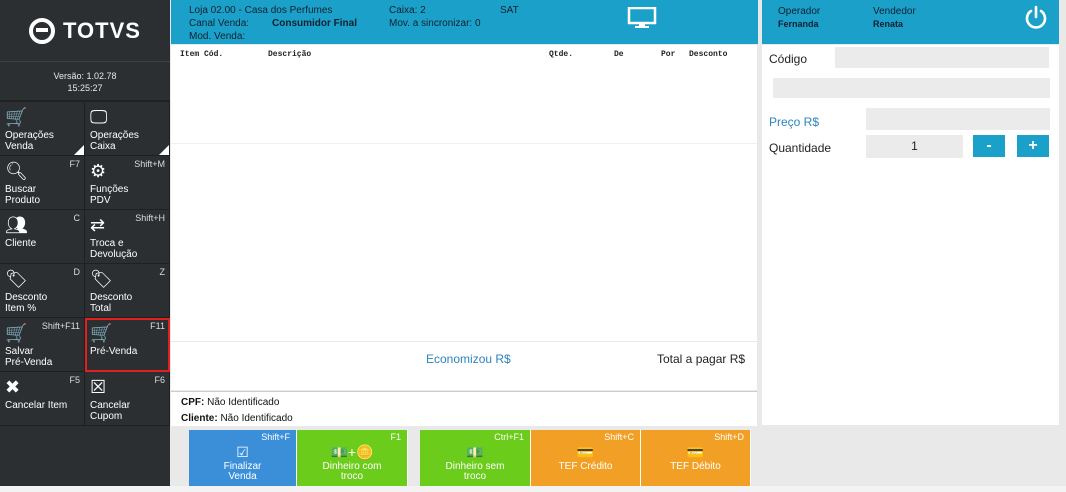 The height and width of the screenshot is (492, 1066). What do you see at coordinates (464, 403) in the screenshot?
I see `cpf-row: CPF: Não Identificado` at bounding box center [464, 403].